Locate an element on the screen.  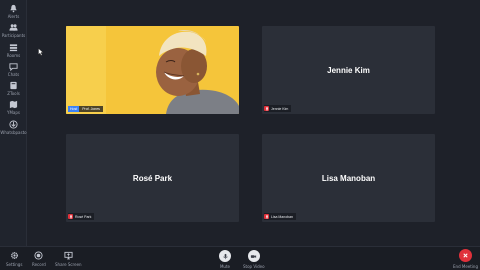
gear-icon is located at coordinates (14, 255).